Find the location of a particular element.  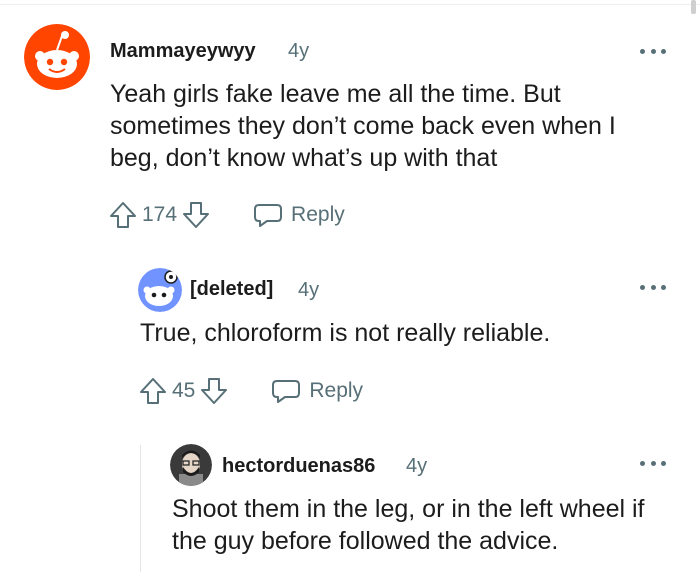

snoo-avatar-icon is located at coordinates (57, 57).